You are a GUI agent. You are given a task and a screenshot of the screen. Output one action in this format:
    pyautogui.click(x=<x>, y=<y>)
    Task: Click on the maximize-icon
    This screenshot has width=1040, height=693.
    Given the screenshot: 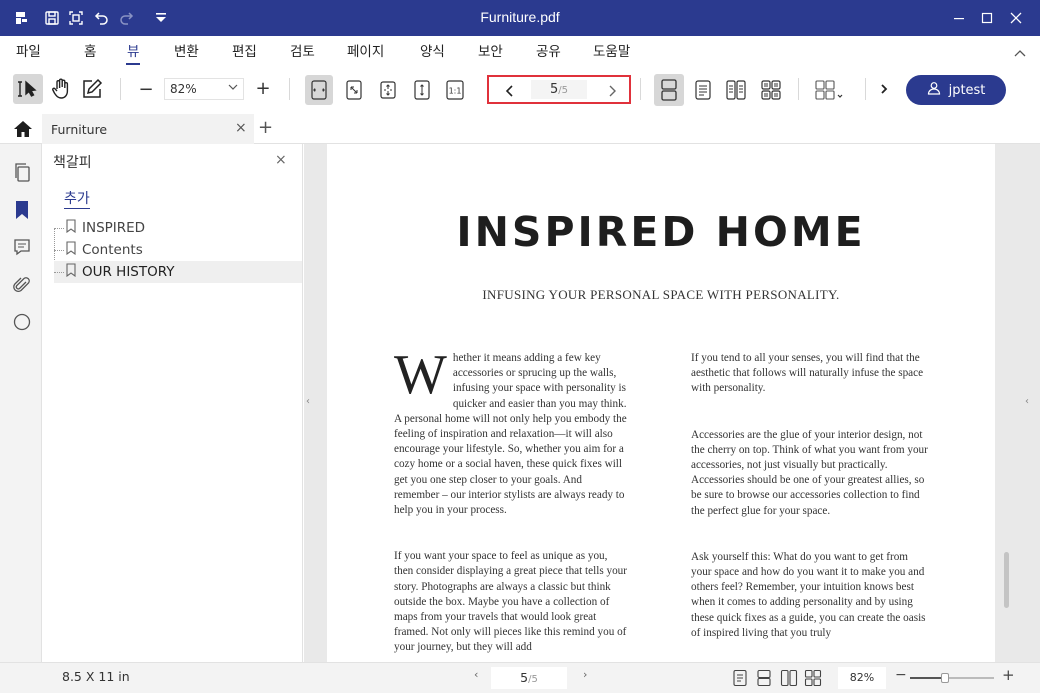 What is the action you would take?
    pyautogui.click(x=987, y=18)
    